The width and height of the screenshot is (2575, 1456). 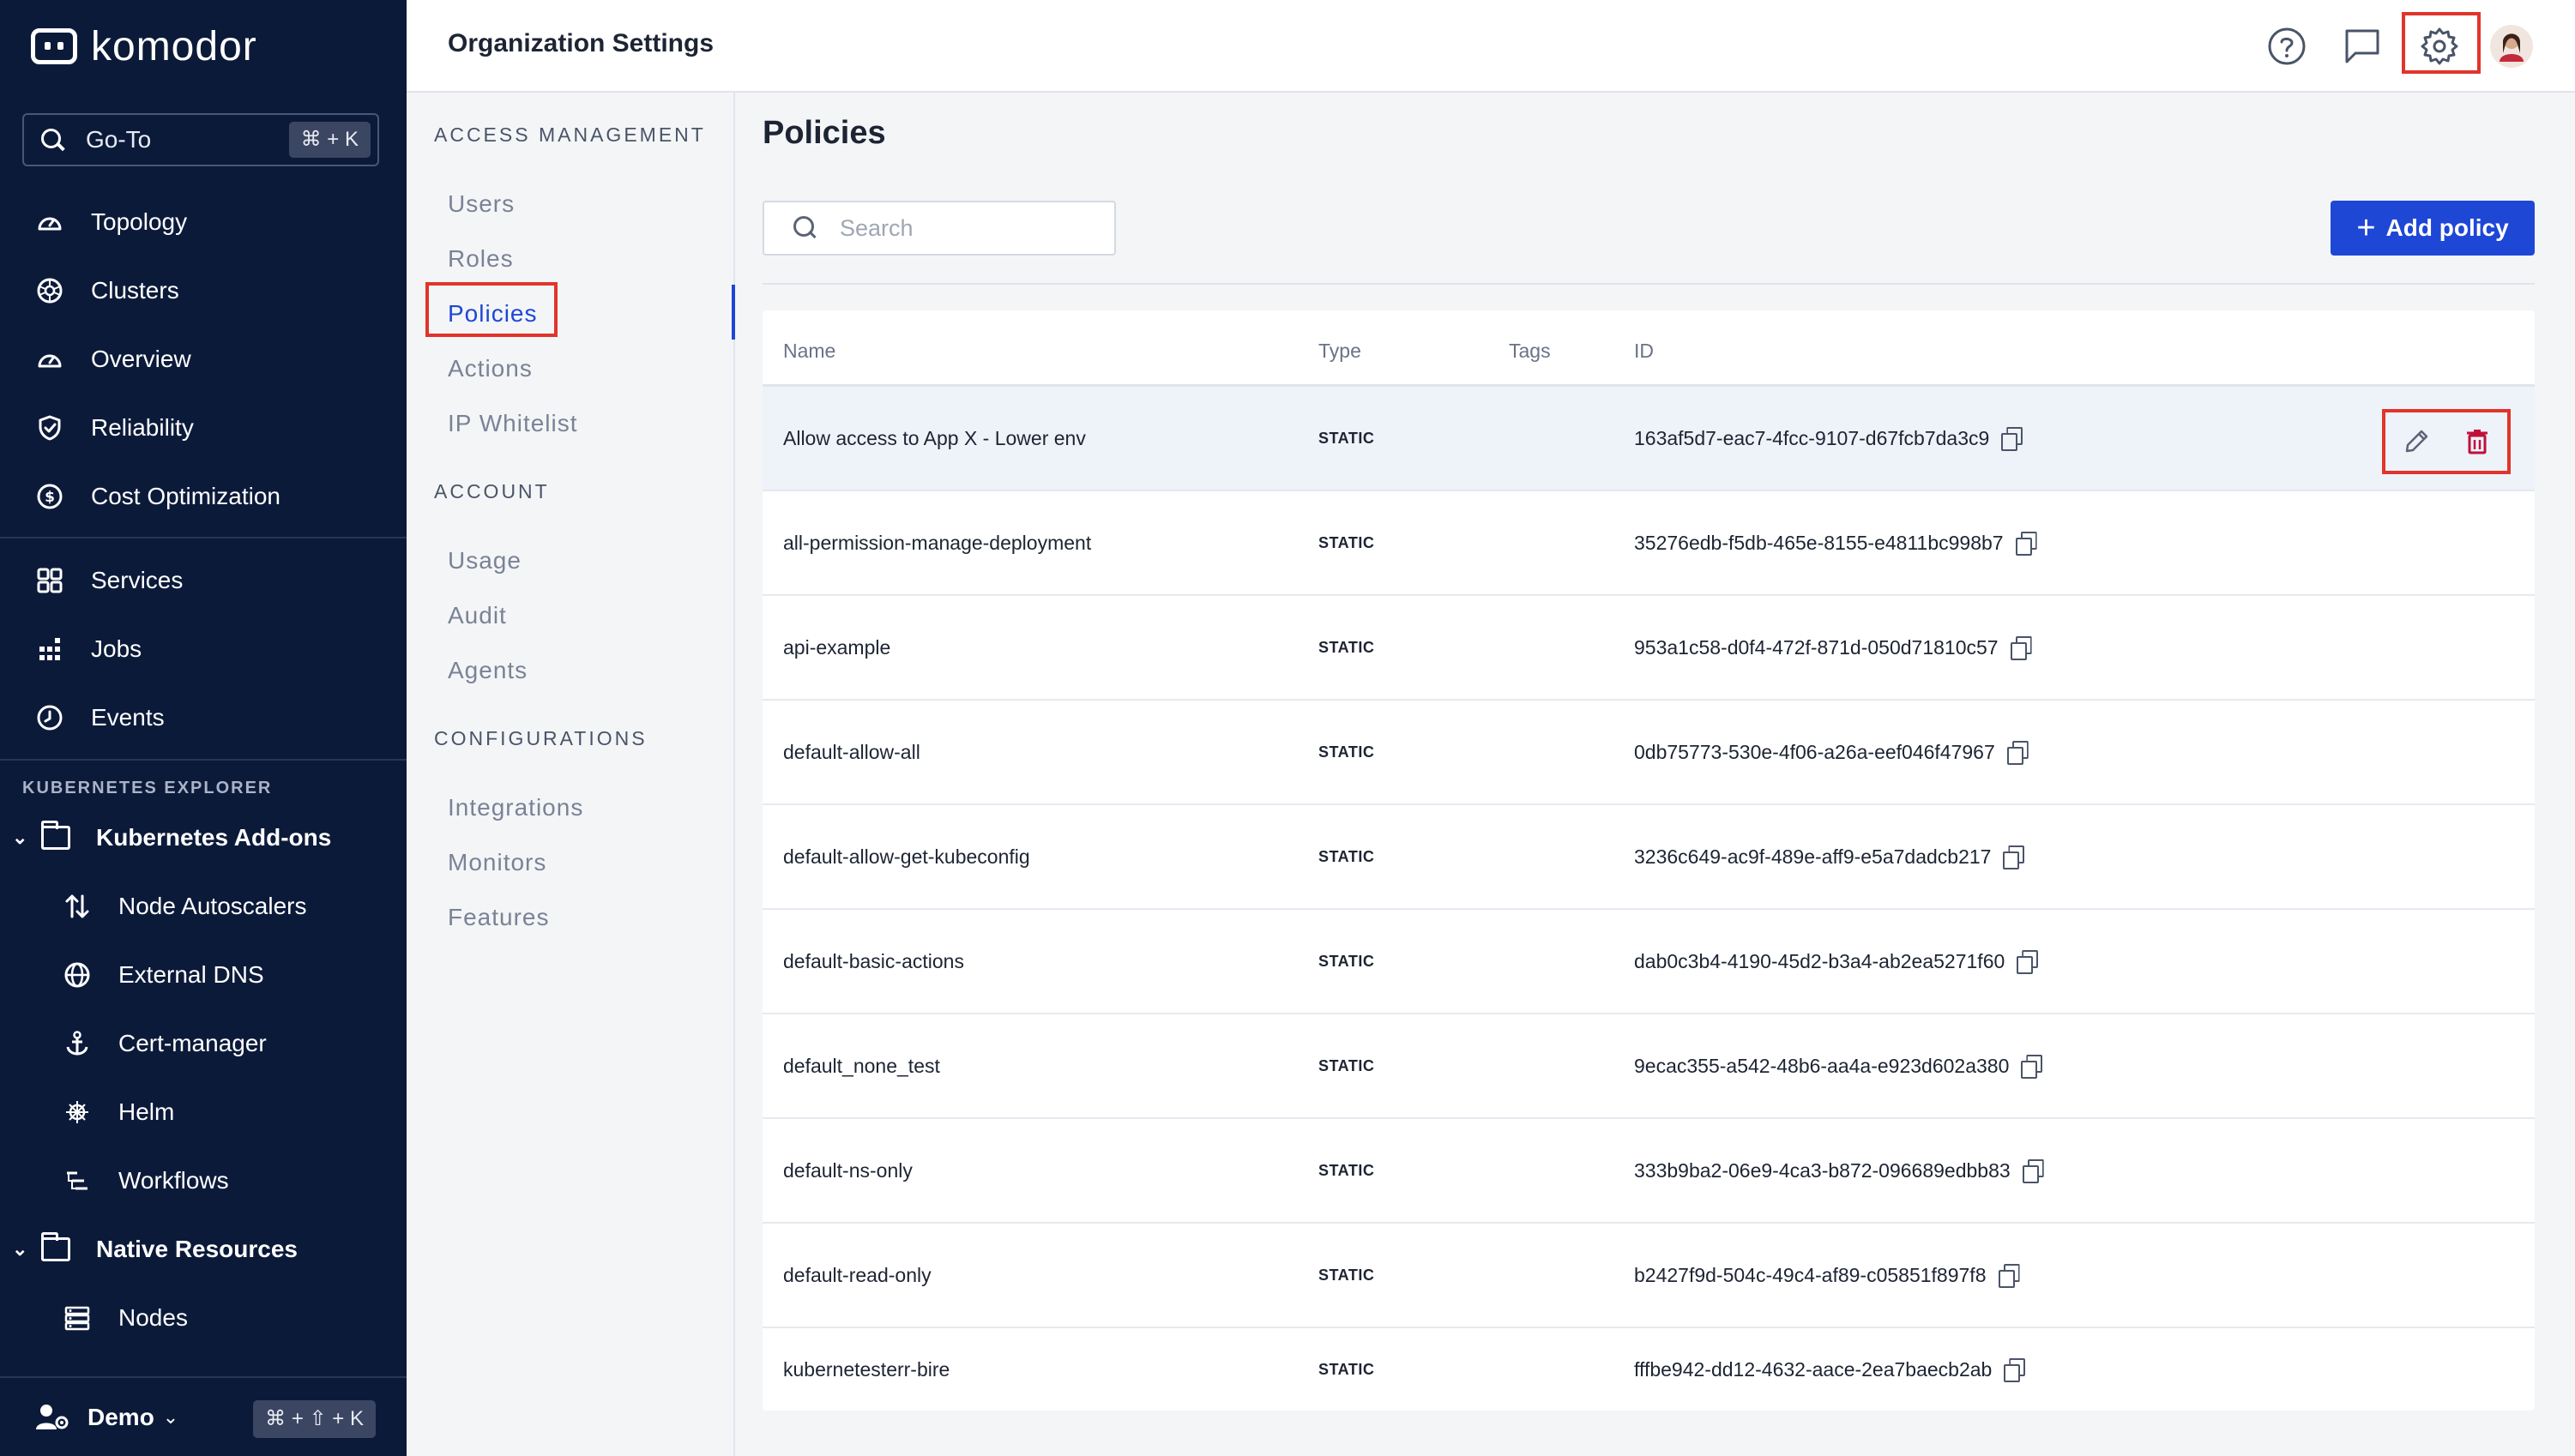 What do you see at coordinates (490, 368) in the screenshot?
I see `settings-item-actions: Actions` at bounding box center [490, 368].